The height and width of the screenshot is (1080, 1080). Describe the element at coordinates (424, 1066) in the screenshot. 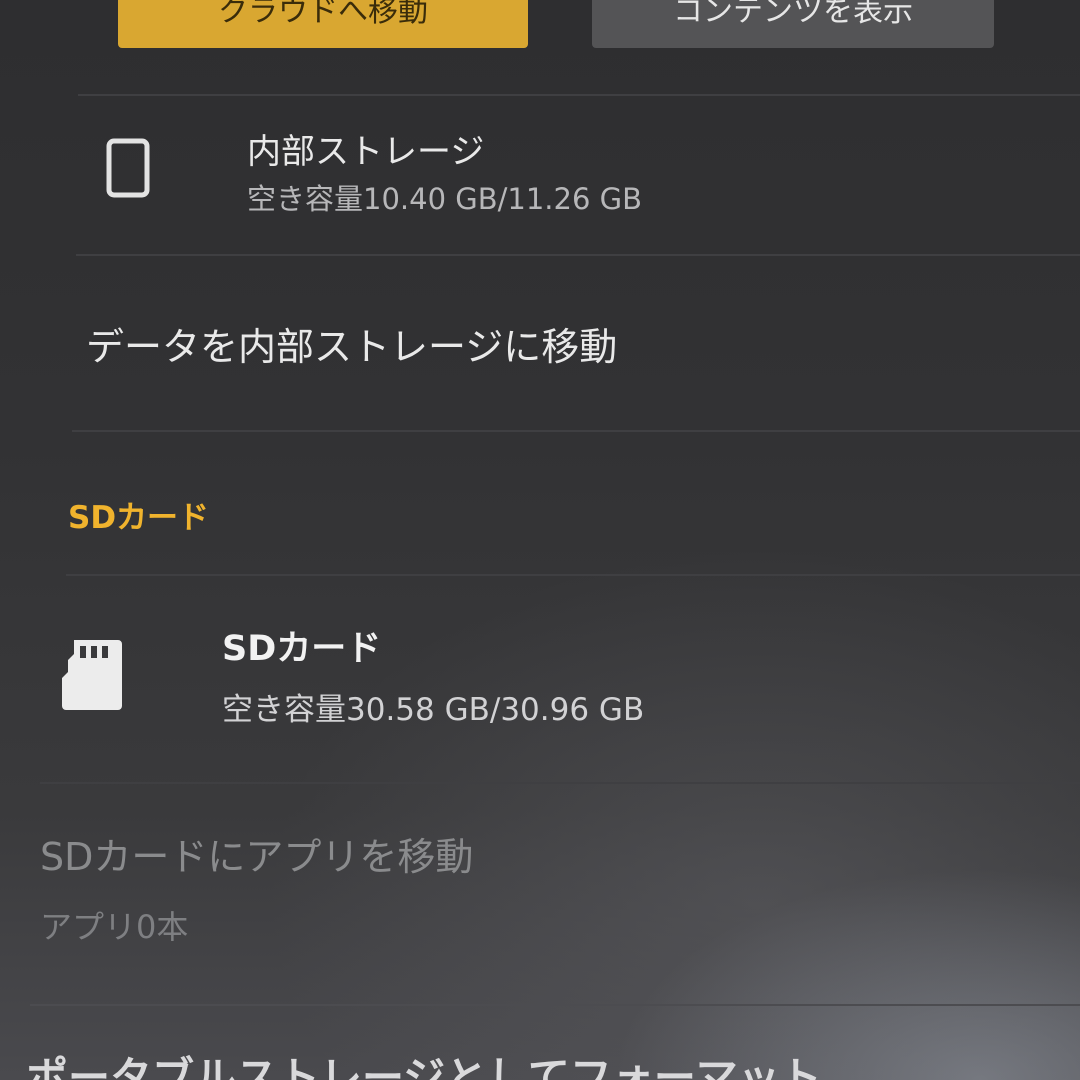

I see `format-portable-title: ポータブルストレージとしてフォーマット` at that location.